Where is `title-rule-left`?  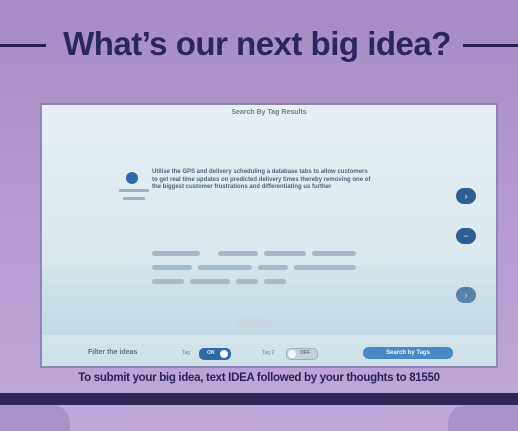 title-rule-left is located at coordinates (23, 45).